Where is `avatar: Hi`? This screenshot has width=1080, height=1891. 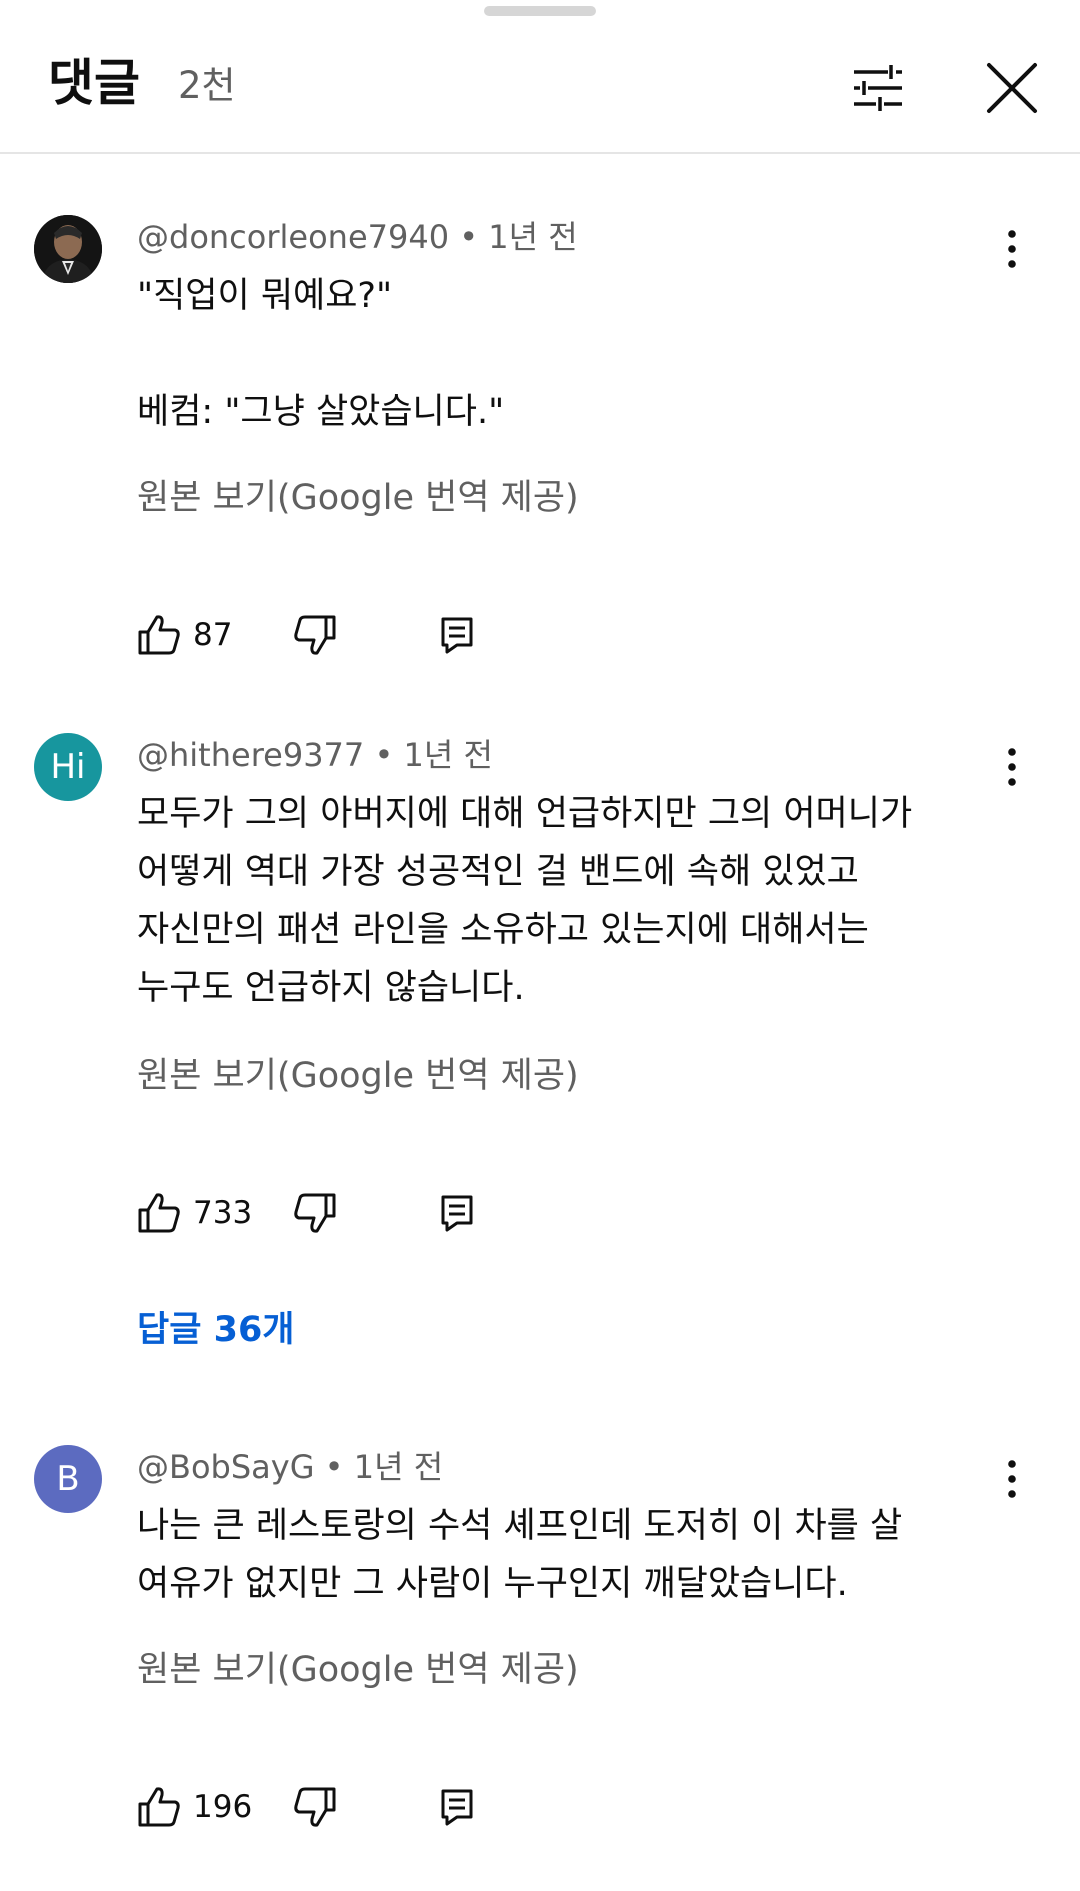 avatar: Hi is located at coordinates (68, 767).